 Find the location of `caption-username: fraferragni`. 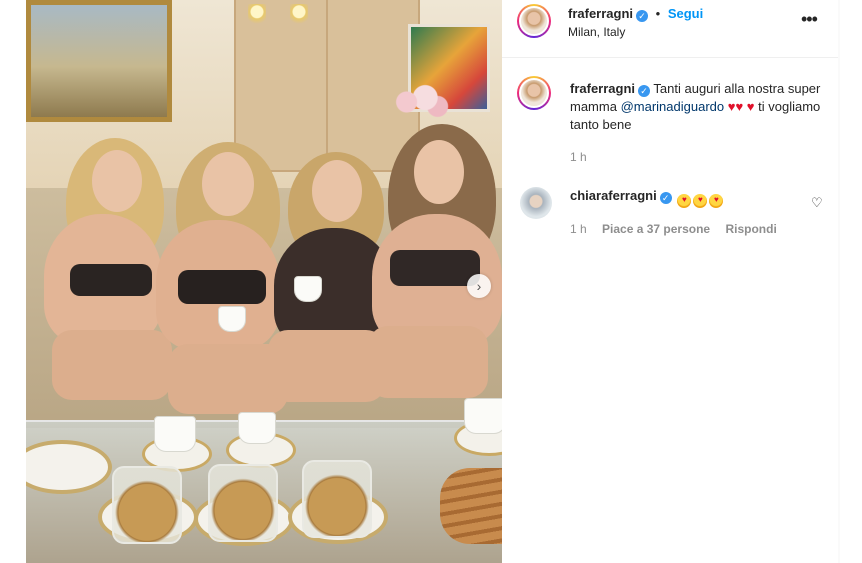

caption-username: fraferragni is located at coordinates (602, 88).